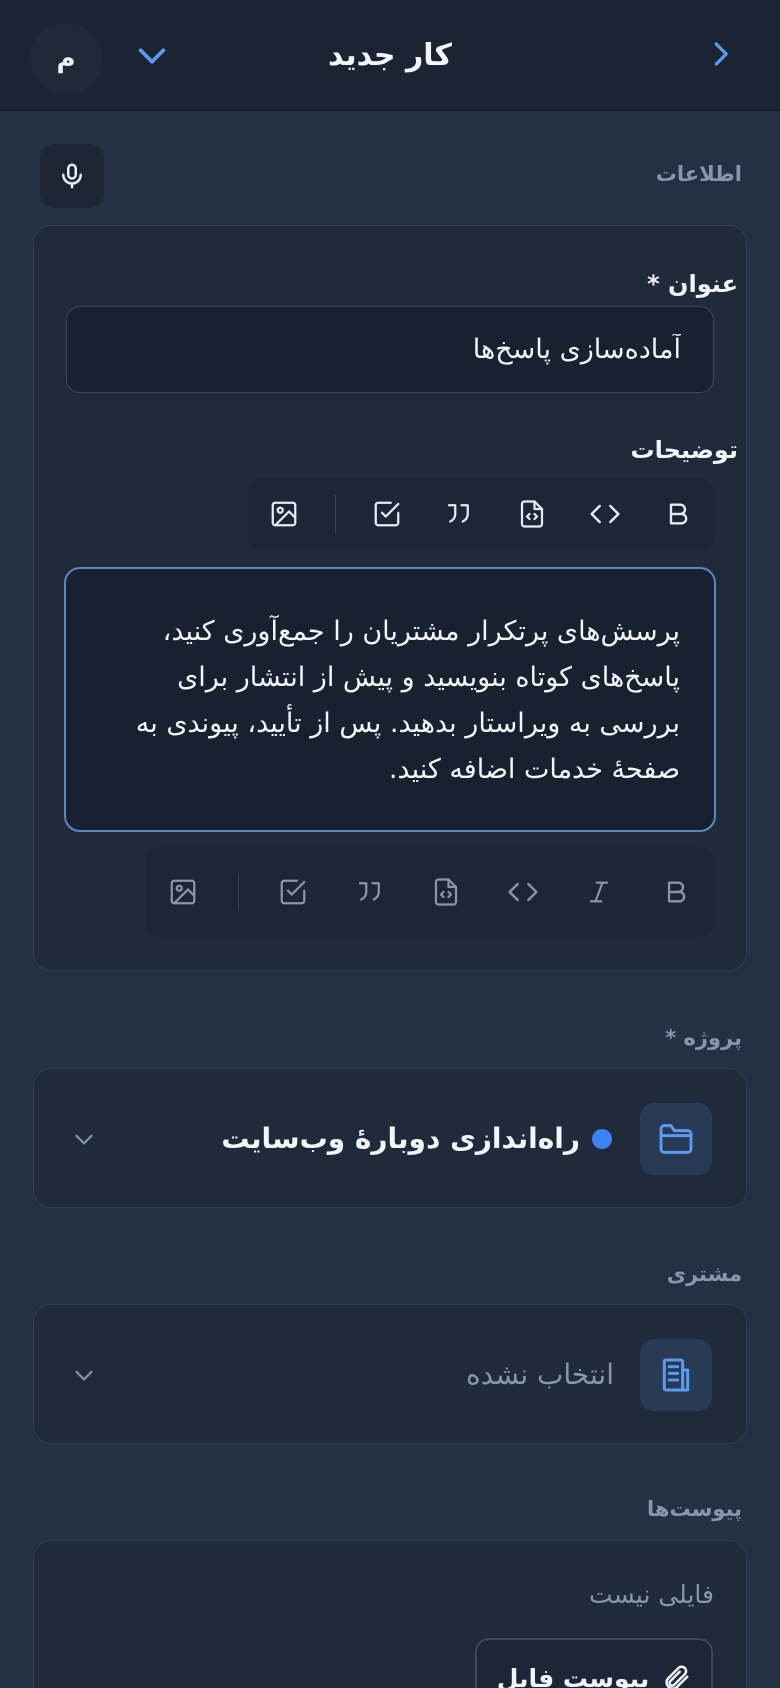 The width and height of the screenshot is (780, 1688). I want to click on options-dropdown-button, so click(152, 56).